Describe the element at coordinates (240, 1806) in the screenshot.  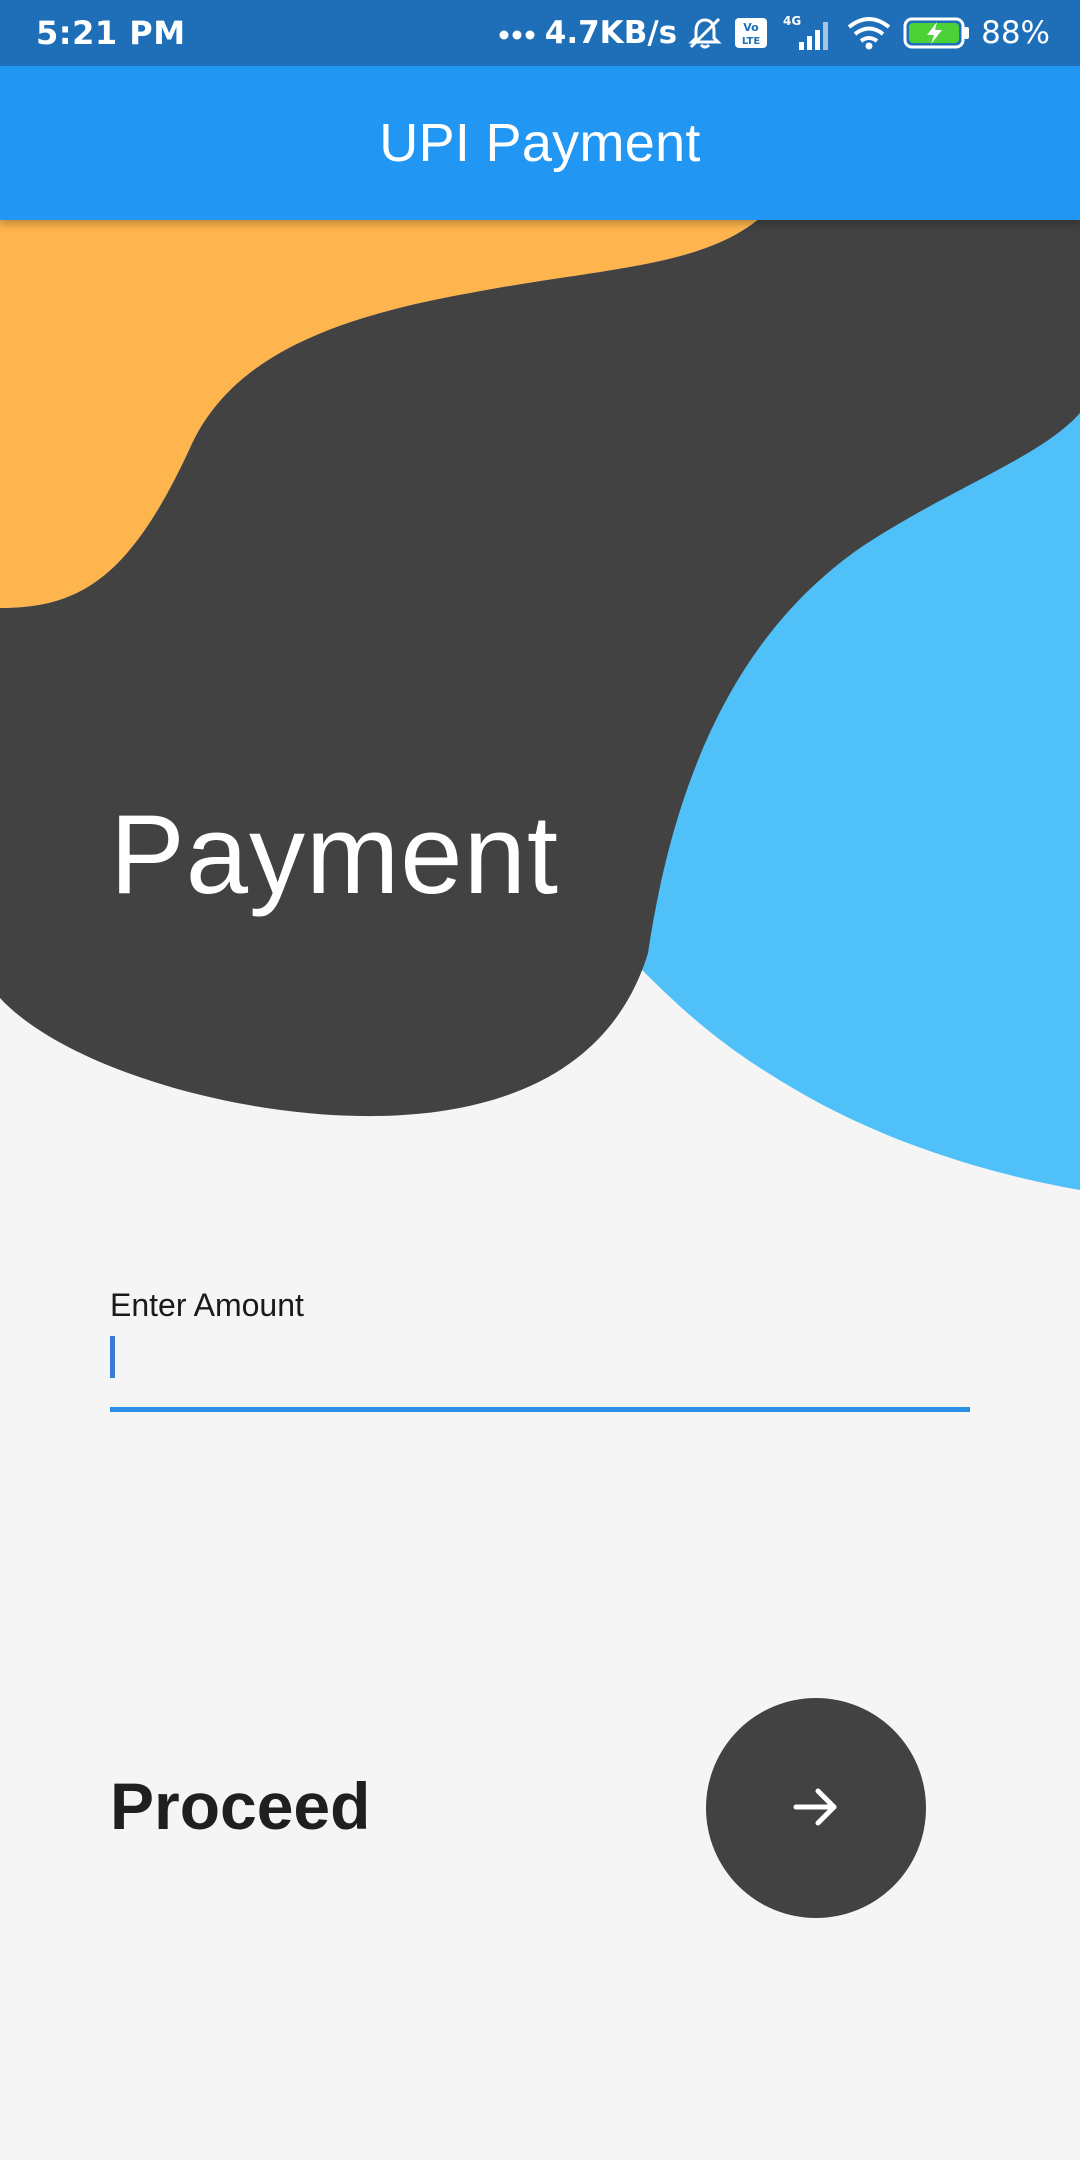
I see `proceed-label: Proceed` at that location.